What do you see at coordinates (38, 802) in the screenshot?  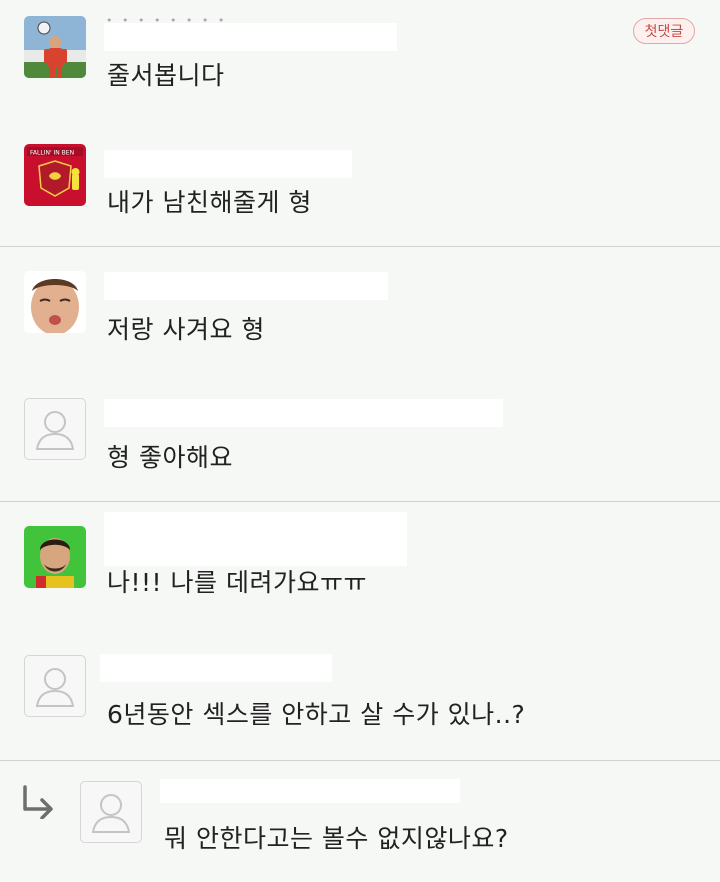 I see `reply-arrow-icon` at bounding box center [38, 802].